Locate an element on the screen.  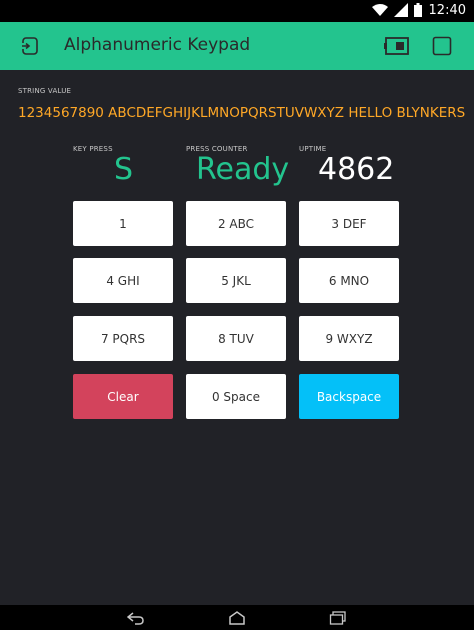
navigation-bar is located at coordinates (237, 617).